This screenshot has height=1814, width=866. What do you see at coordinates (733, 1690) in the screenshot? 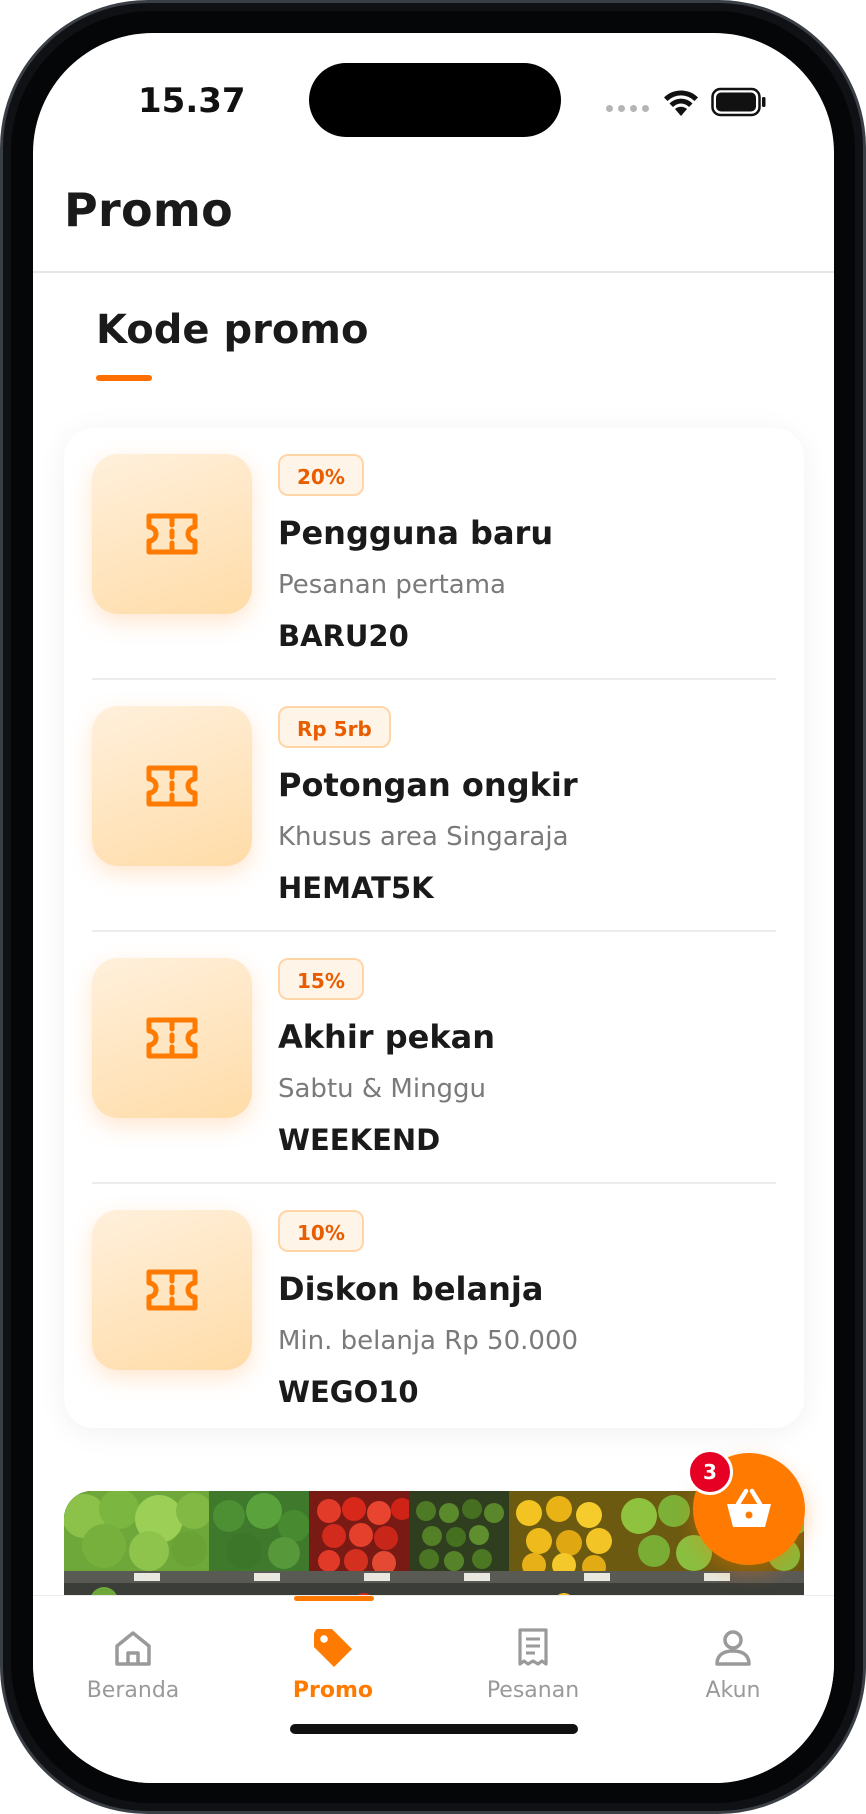
I see `nav-label: Akun` at bounding box center [733, 1690].